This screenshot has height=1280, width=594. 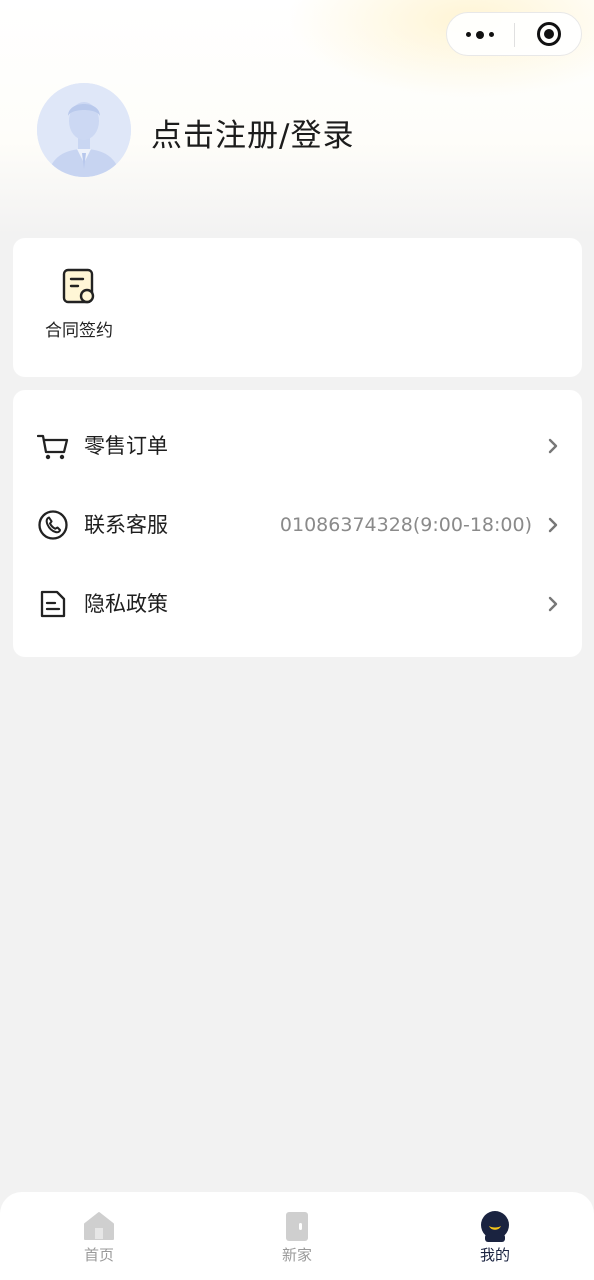 I want to click on close-miniprogram-button, so click(x=548, y=34).